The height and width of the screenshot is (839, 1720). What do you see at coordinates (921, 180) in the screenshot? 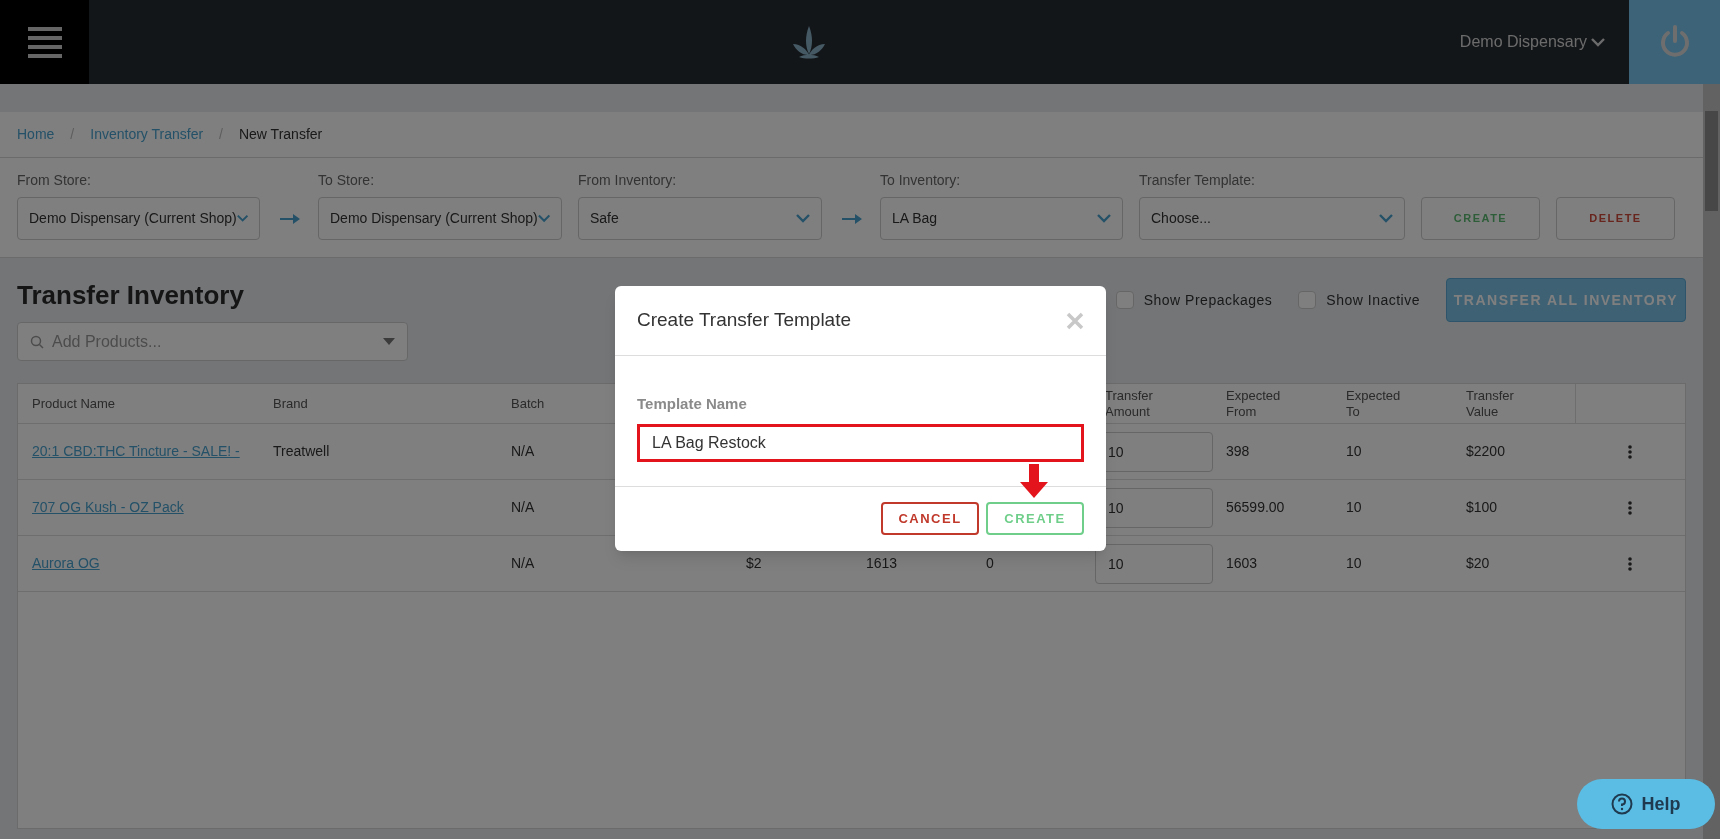
I see `field-label: To Inventory:` at bounding box center [921, 180].